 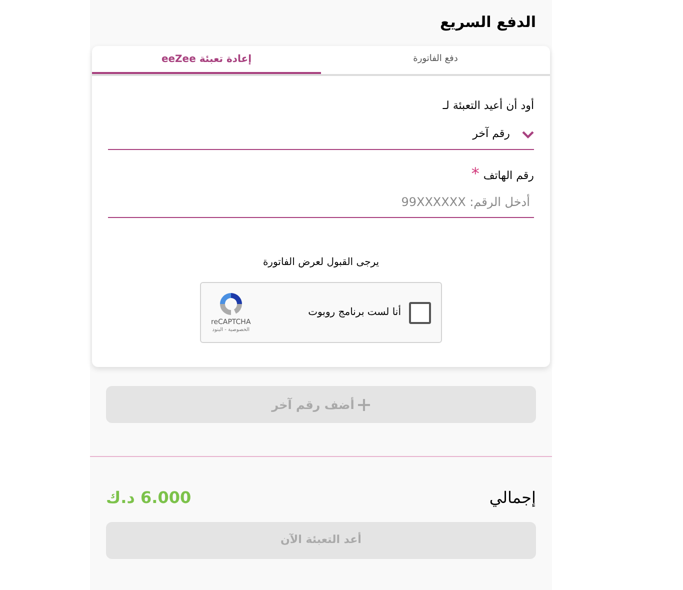 I want to click on recipient-dropdown: رقم آخر, so click(x=321, y=135).